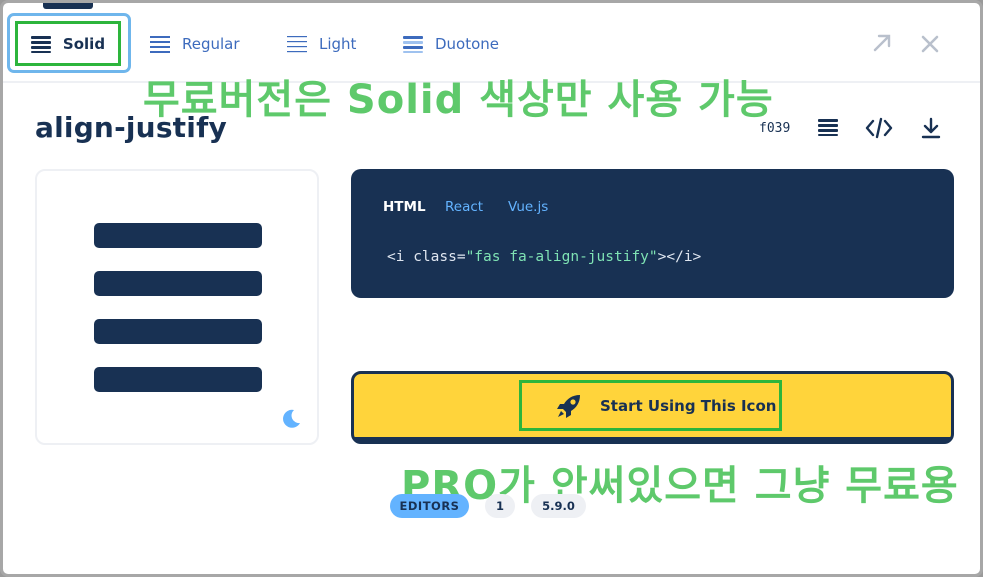  What do you see at coordinates (688, 405) in the screenshot?
I see `start-button-label: Start Using This Icon` at bounding box center [688, 405].